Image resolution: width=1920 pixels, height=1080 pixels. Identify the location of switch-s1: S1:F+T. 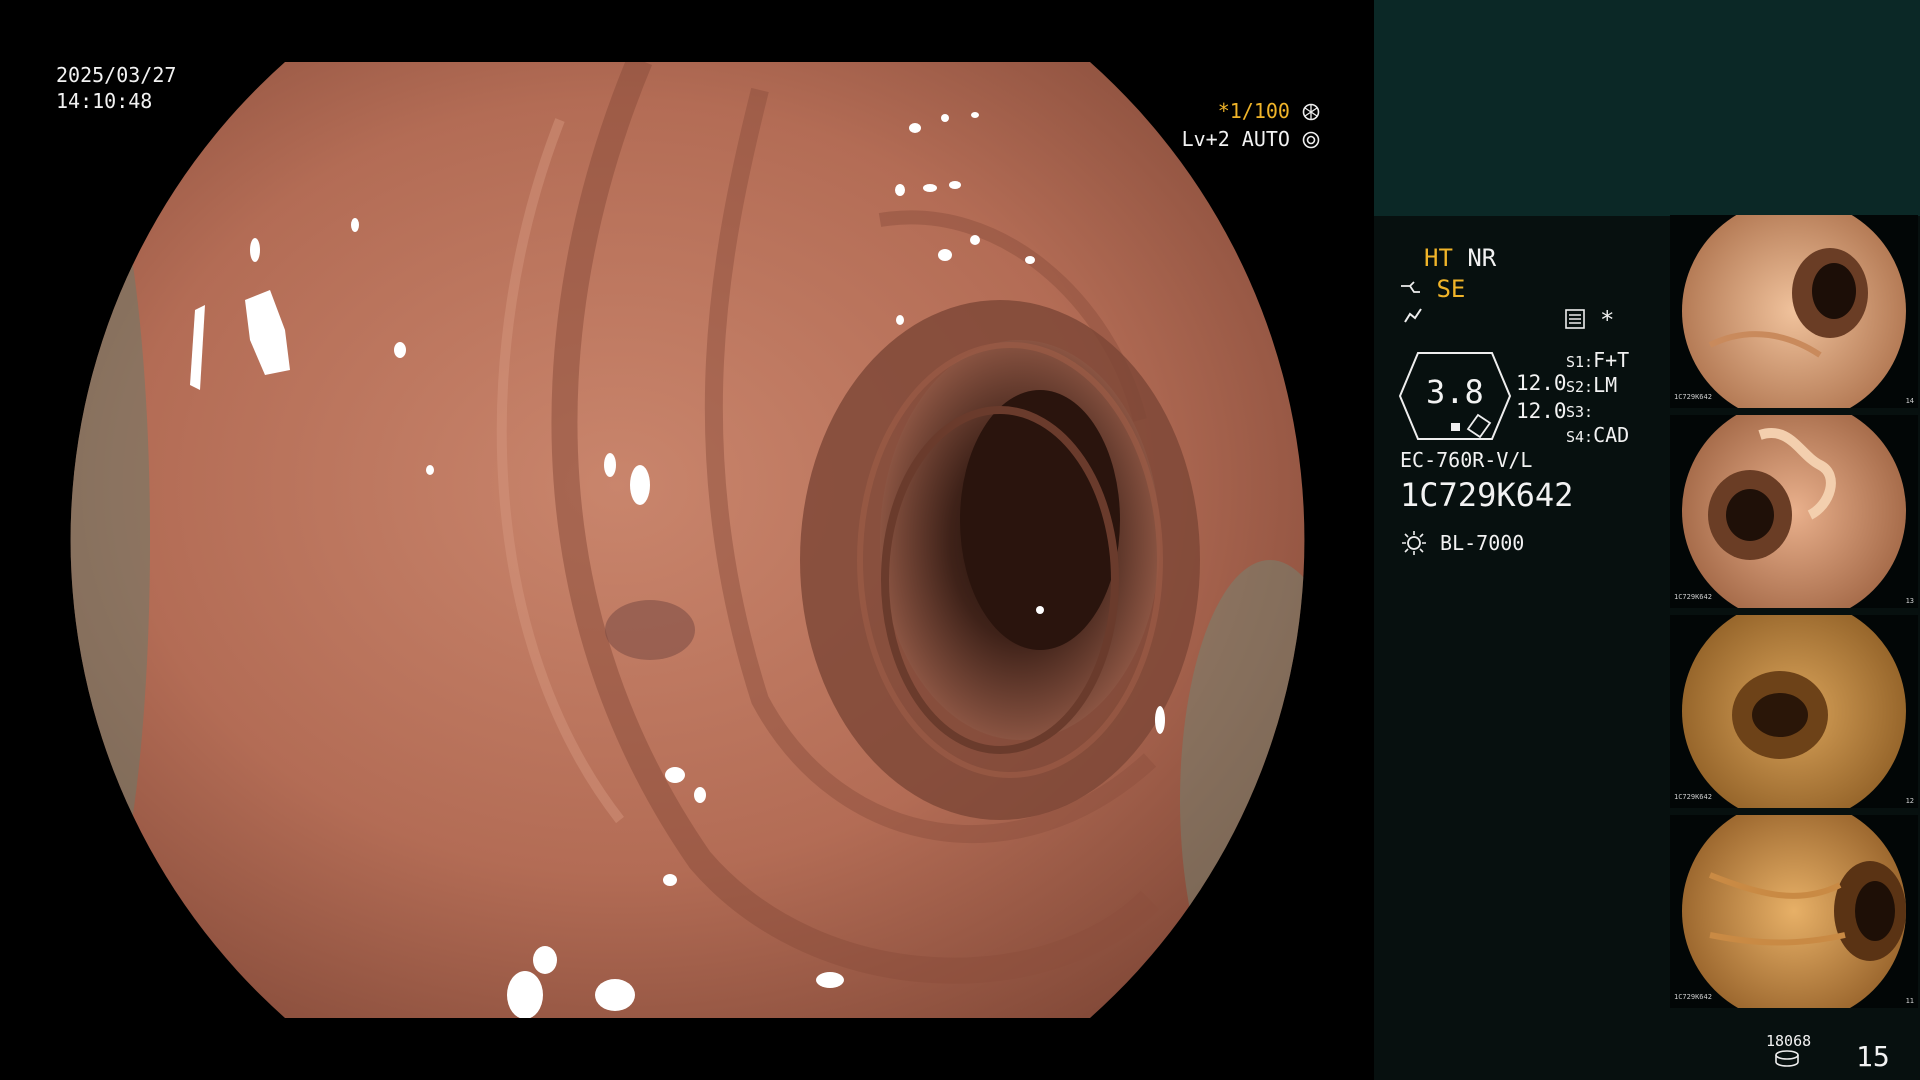
(1597, 361).